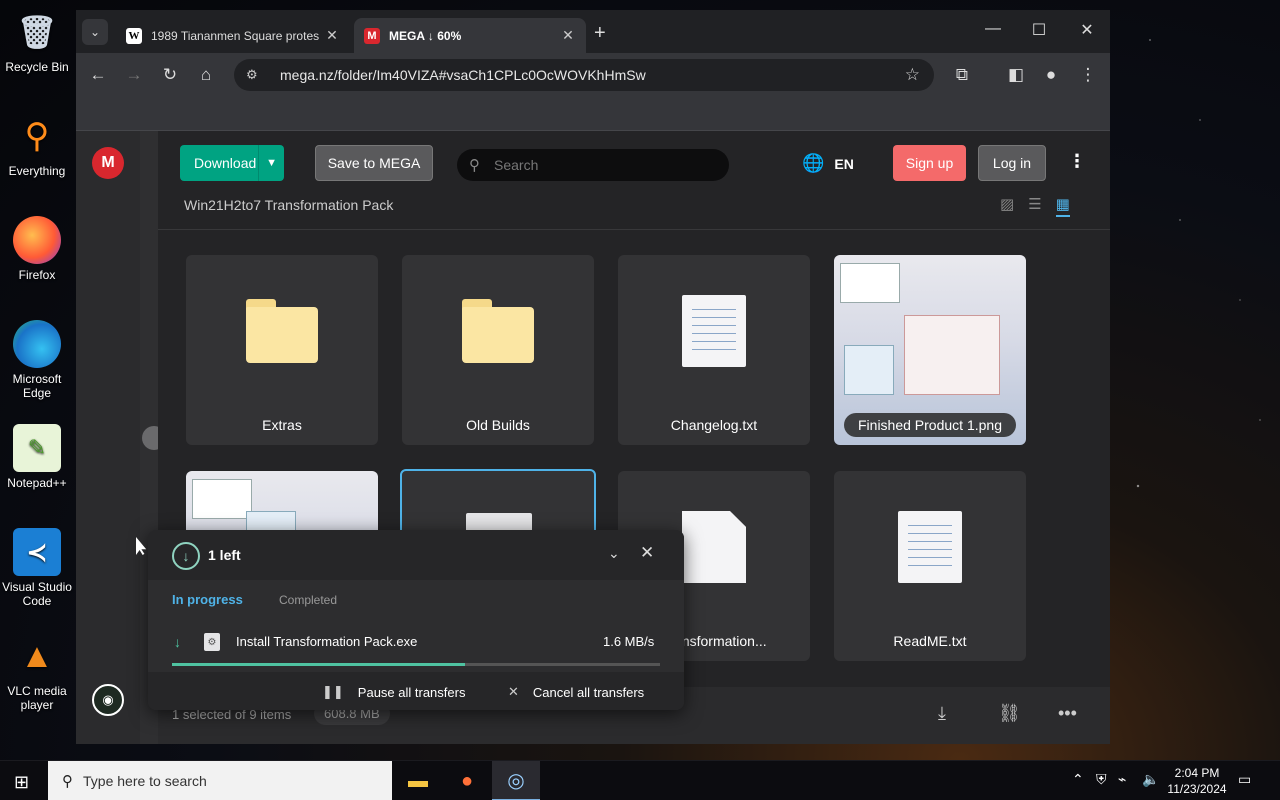 Image resolution: width=1280 pixels, height=800 pixels. I want to click on desktop-icon-label: Visual Studio Code, so click(37, 594).